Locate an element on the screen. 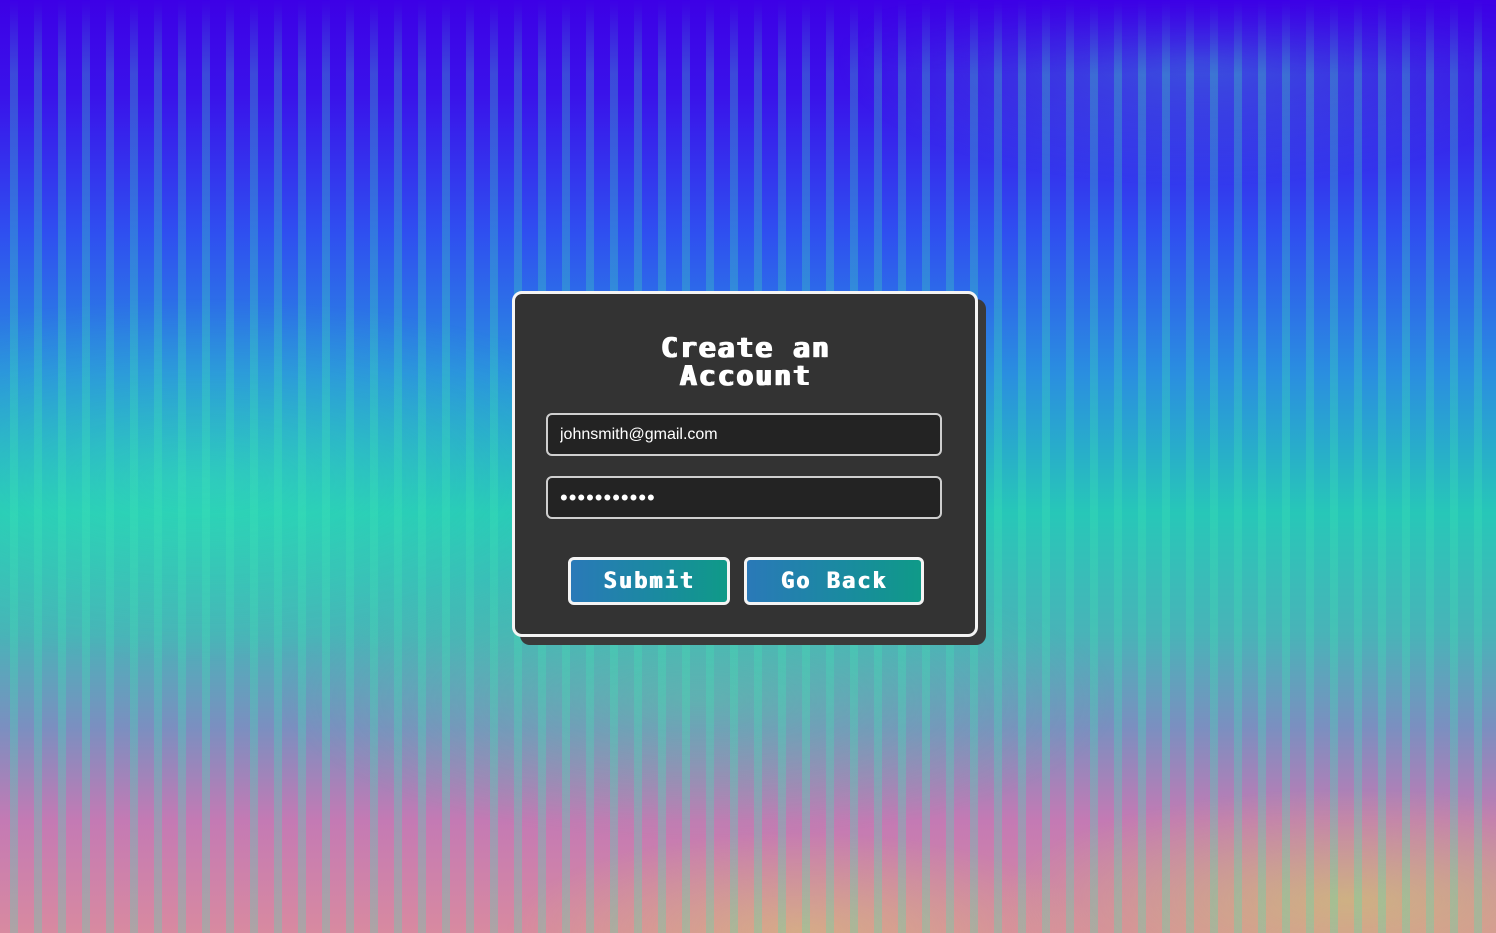  email-field is located at coordinates (744, 434).